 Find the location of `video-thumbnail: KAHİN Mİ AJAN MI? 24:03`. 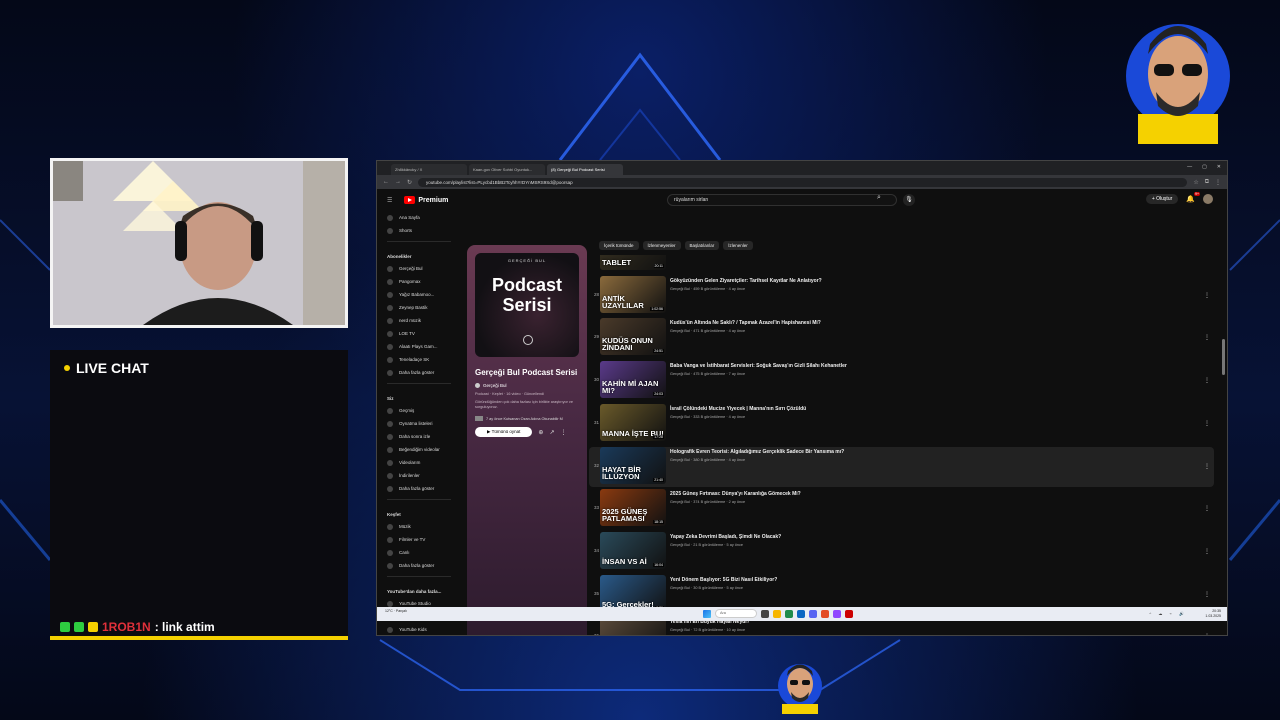

video-thumbnail: KAHİN Mİ AJAN MI? 24:03 is located at coordinates (633, 380).